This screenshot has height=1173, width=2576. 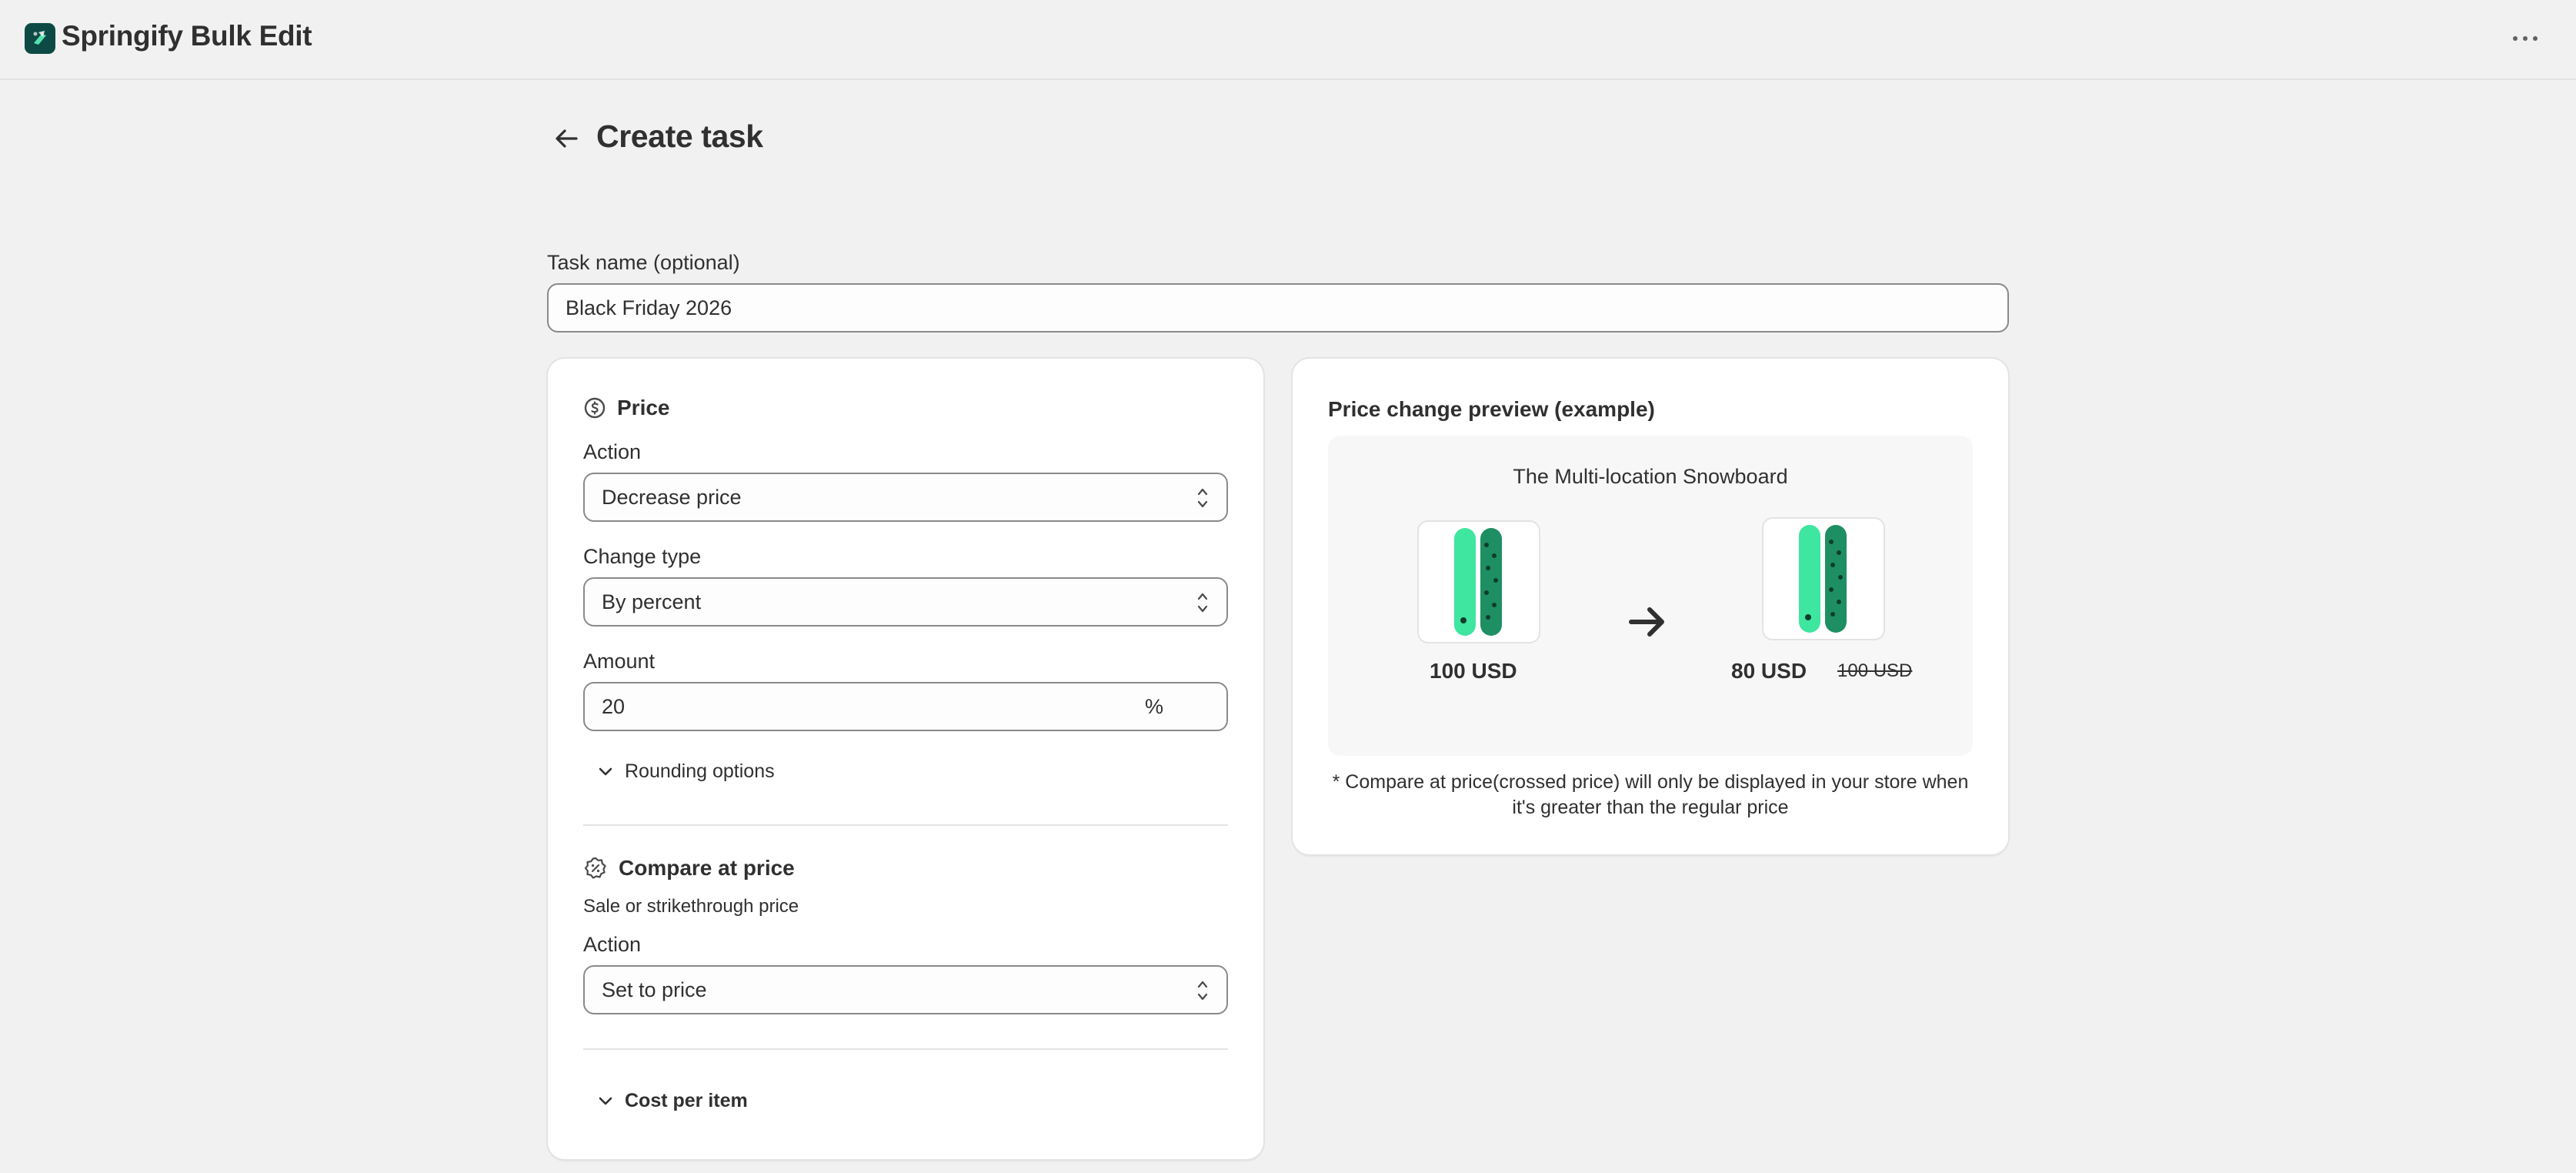 I want to click on price-section-header: Price, so click(x=626, y=408).